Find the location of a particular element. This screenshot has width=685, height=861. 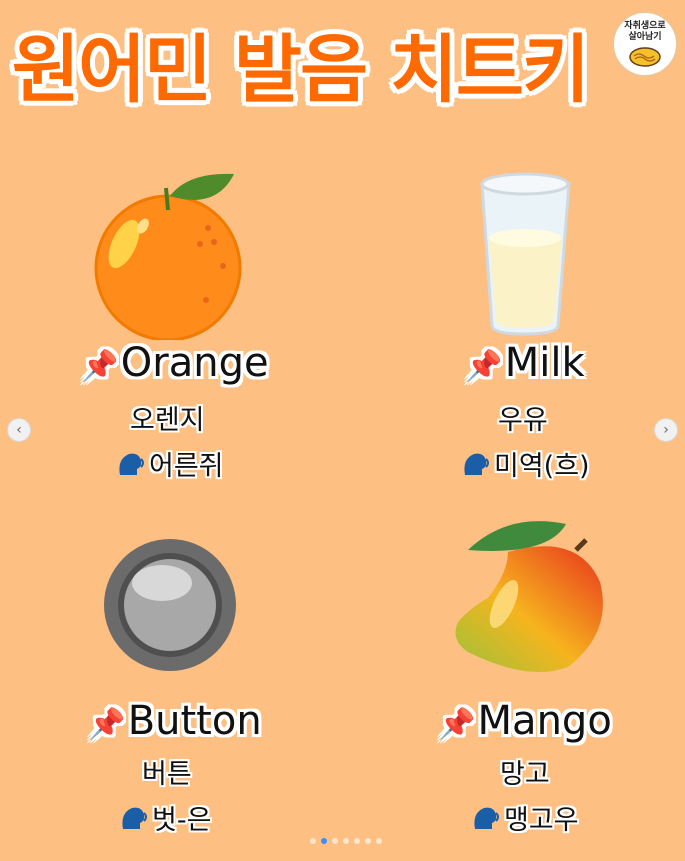

carousel-prev-button: ‹ is located at coordinates (19, 430).